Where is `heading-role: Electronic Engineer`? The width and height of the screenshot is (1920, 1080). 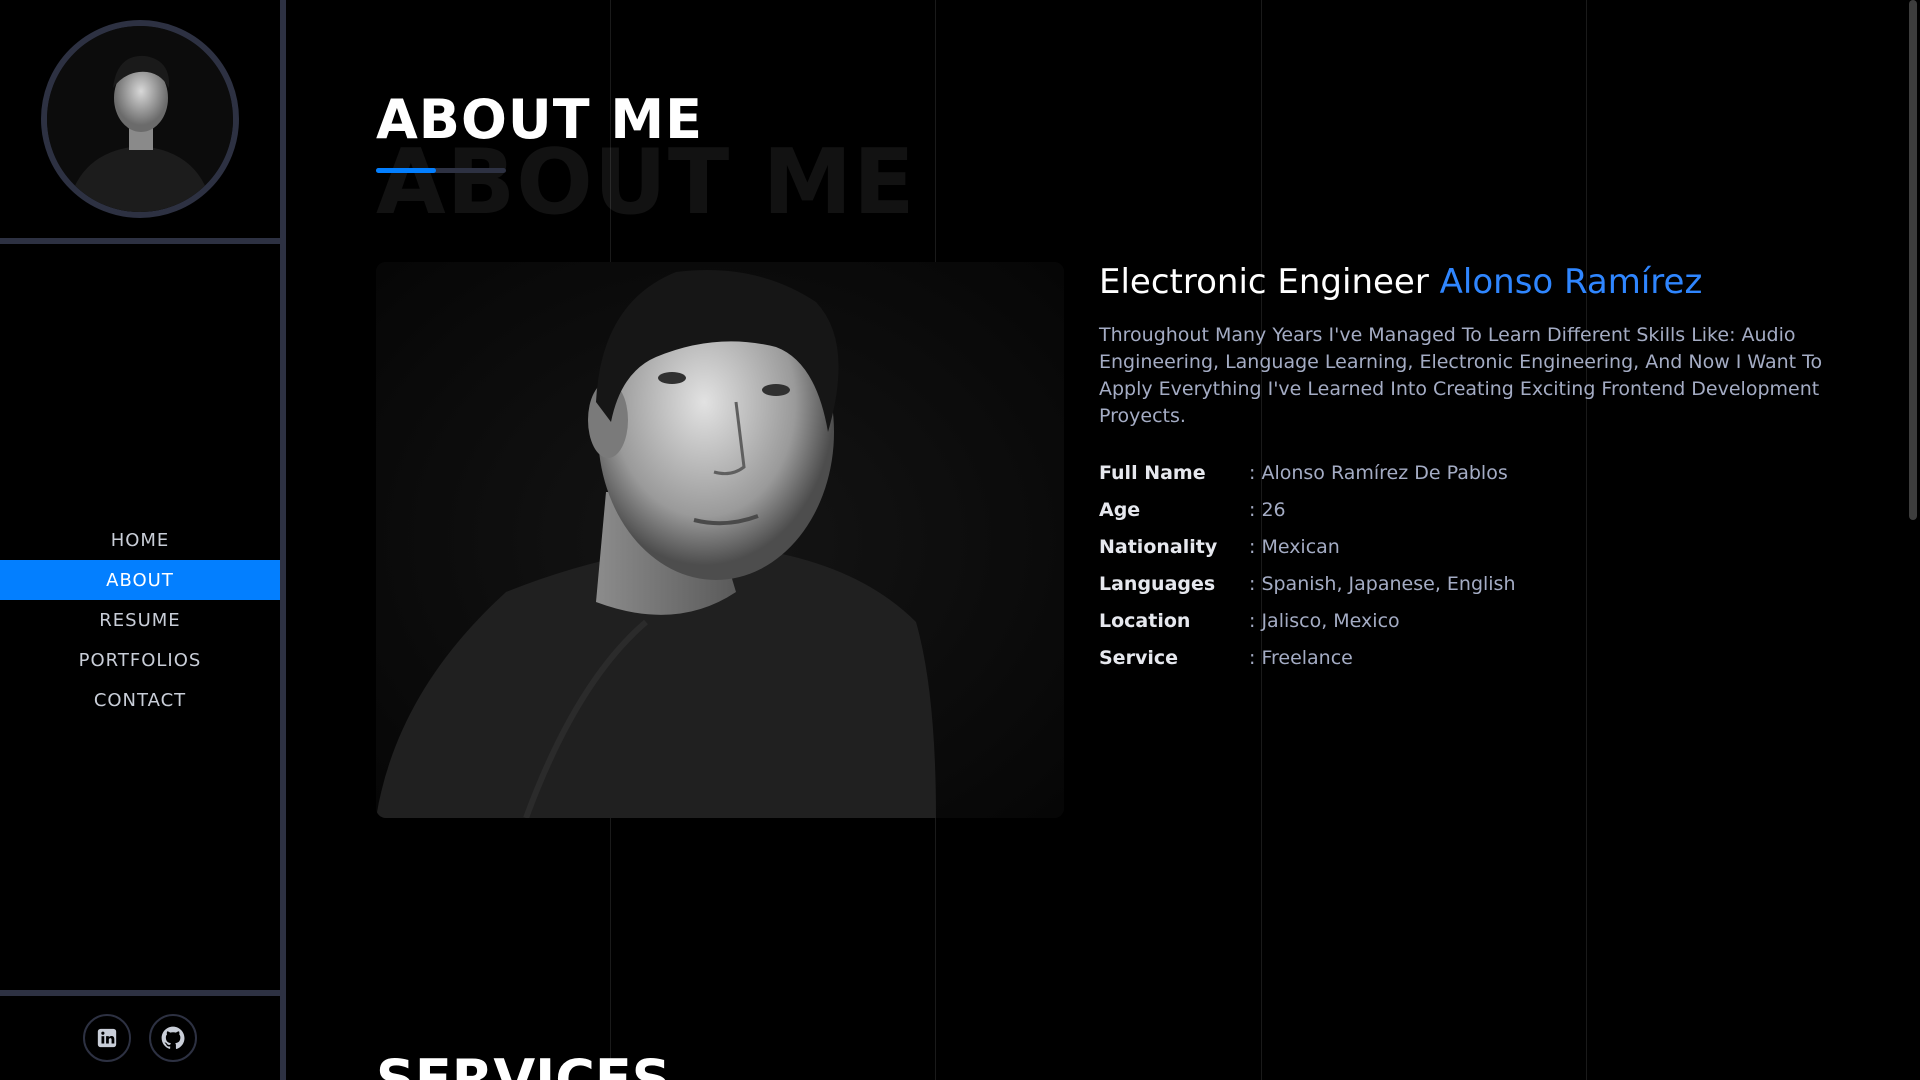
heading-role: Electronic Engineer is located at coordinates (1264, 282).